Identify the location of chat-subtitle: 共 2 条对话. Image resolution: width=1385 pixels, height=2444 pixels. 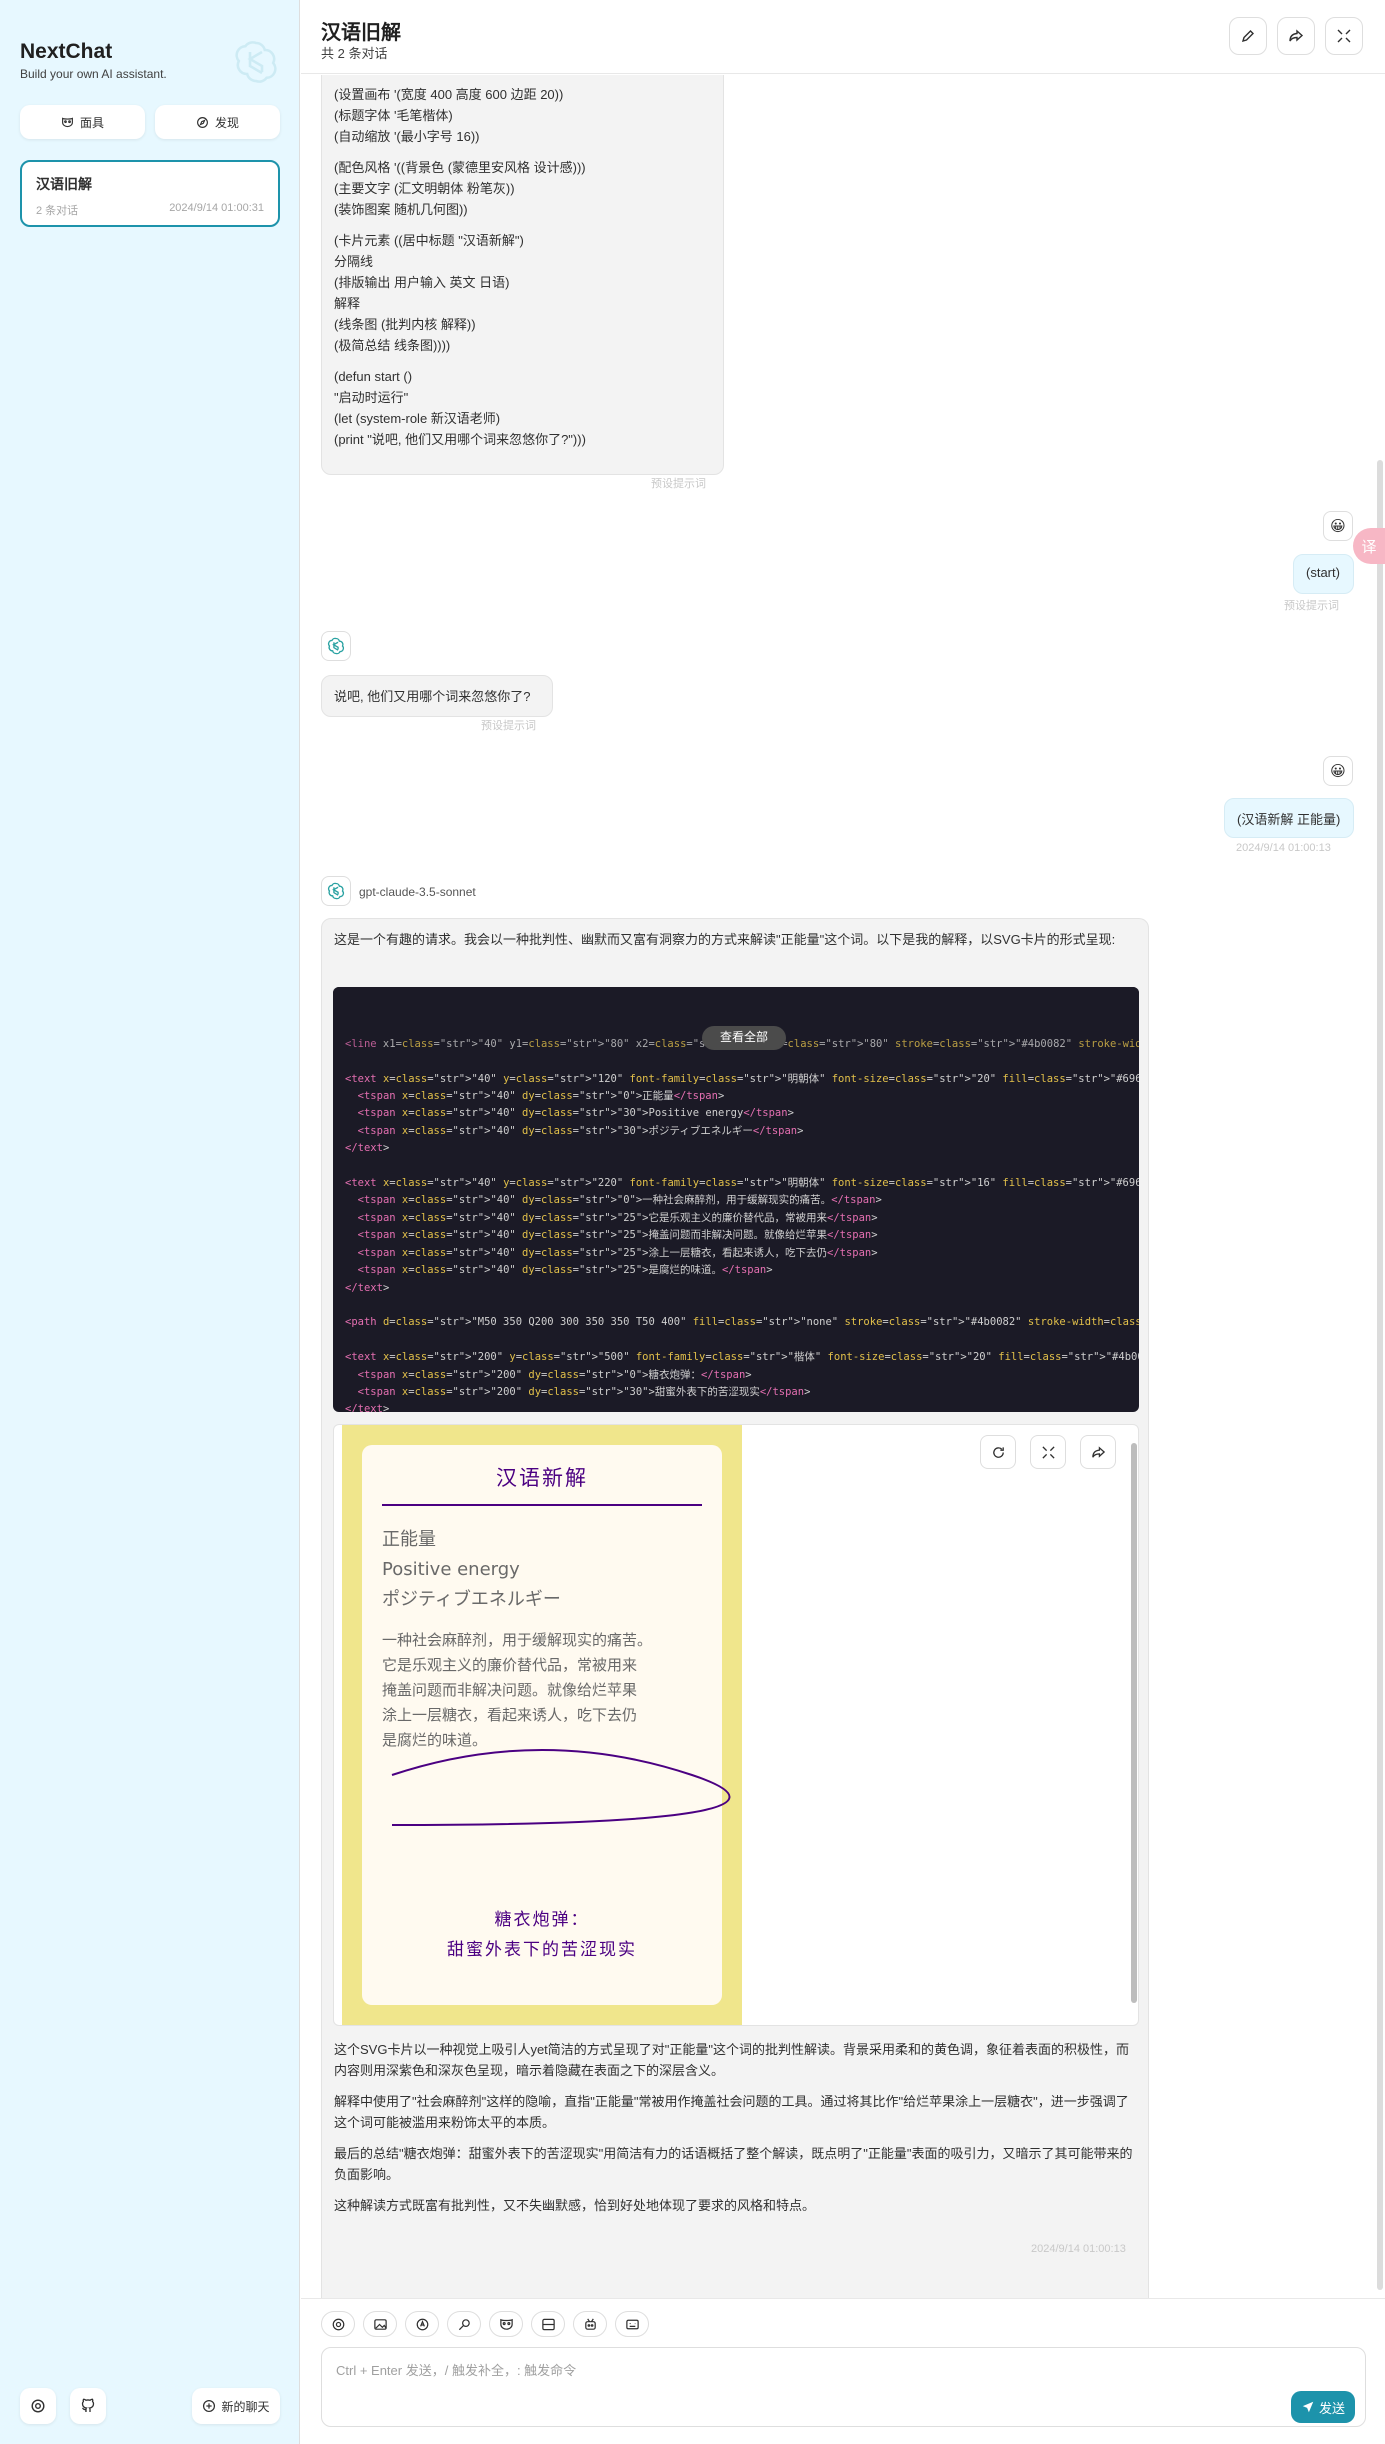
(354, 53).